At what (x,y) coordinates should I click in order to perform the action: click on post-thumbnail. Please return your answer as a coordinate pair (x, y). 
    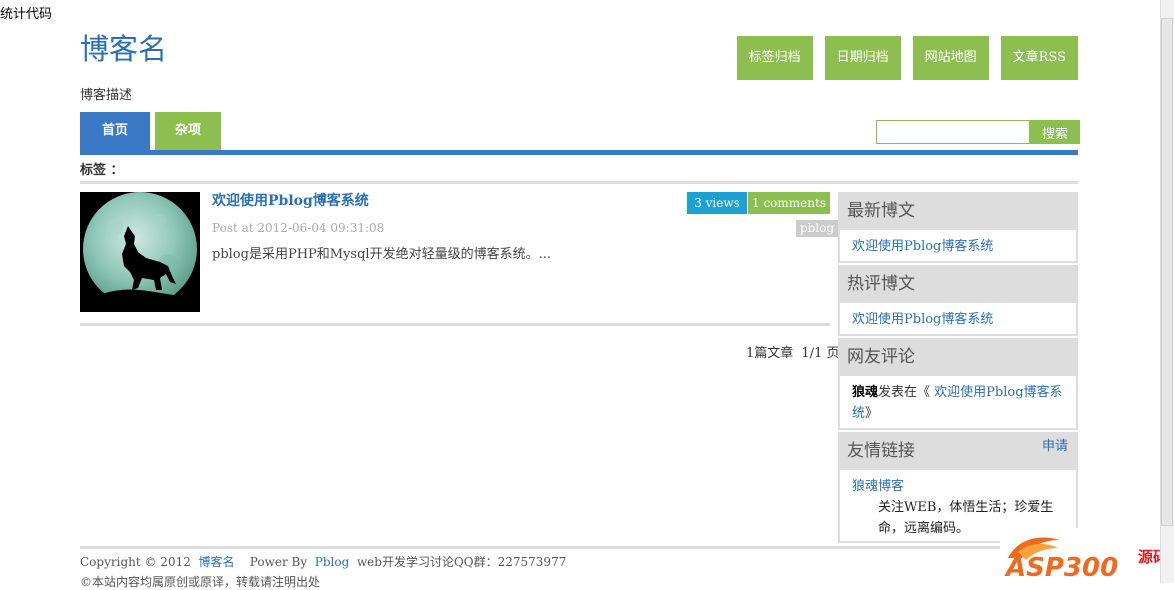
    Looking at the image, I should click on (140, 252).